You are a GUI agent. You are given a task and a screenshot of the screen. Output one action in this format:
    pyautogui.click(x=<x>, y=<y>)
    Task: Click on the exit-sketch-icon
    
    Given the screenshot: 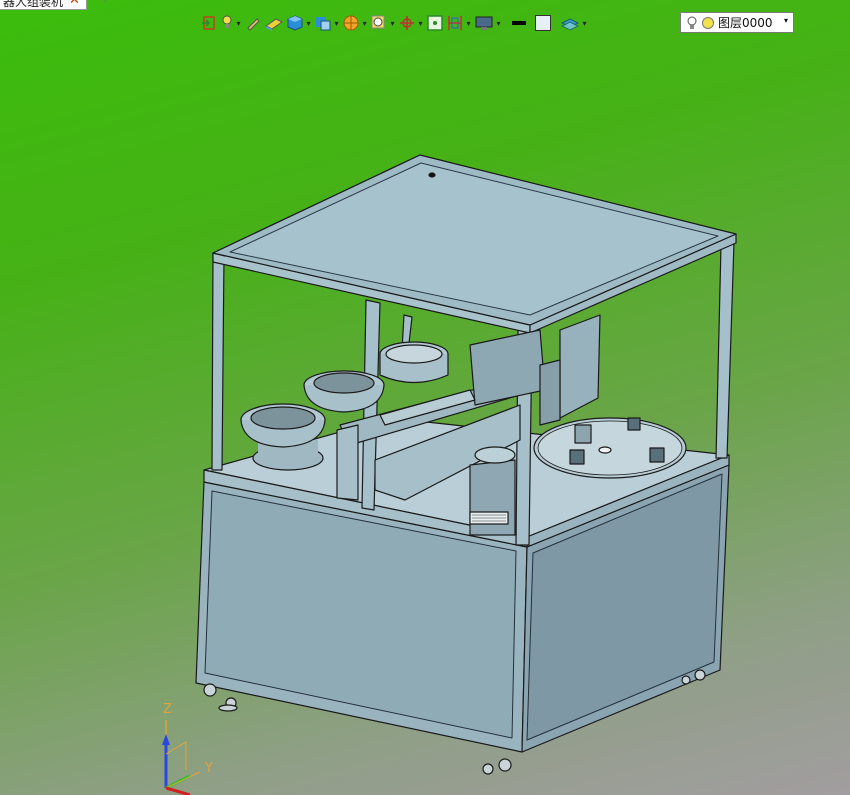 What is the action you would take?
    pyautogui.click(x=208, y=23)
    